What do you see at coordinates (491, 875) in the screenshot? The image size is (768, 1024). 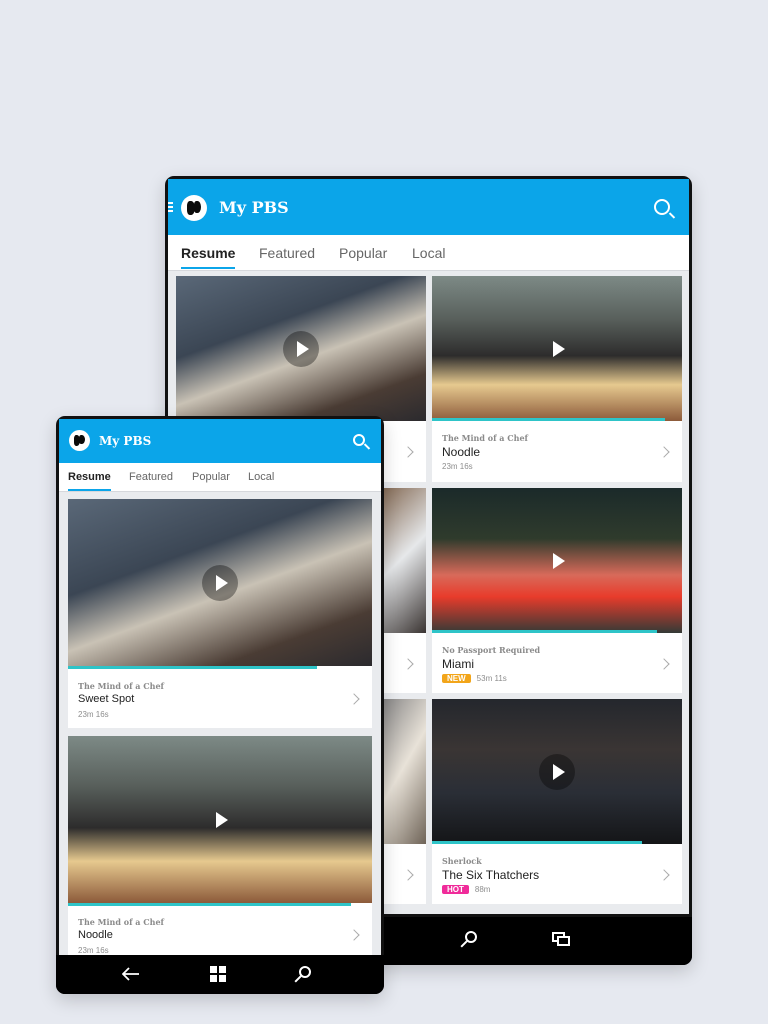 I see `episode-title: The Six Thatchers` at bounding box center [491, 875].